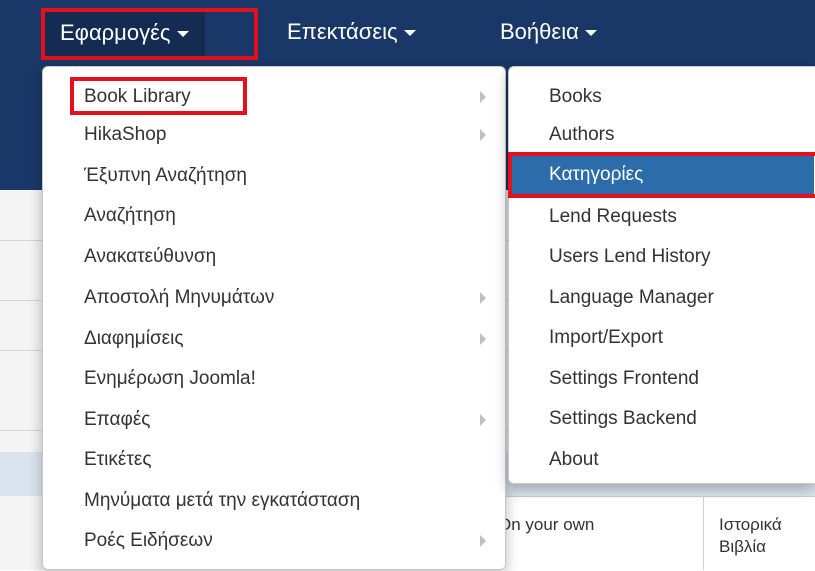 This screenshot has height=571, width=815. What do you see at coordinates (623, 418) in the screenshot?
I see `submenu-item-label: Settings Backend` at bounding box center [623, 418].